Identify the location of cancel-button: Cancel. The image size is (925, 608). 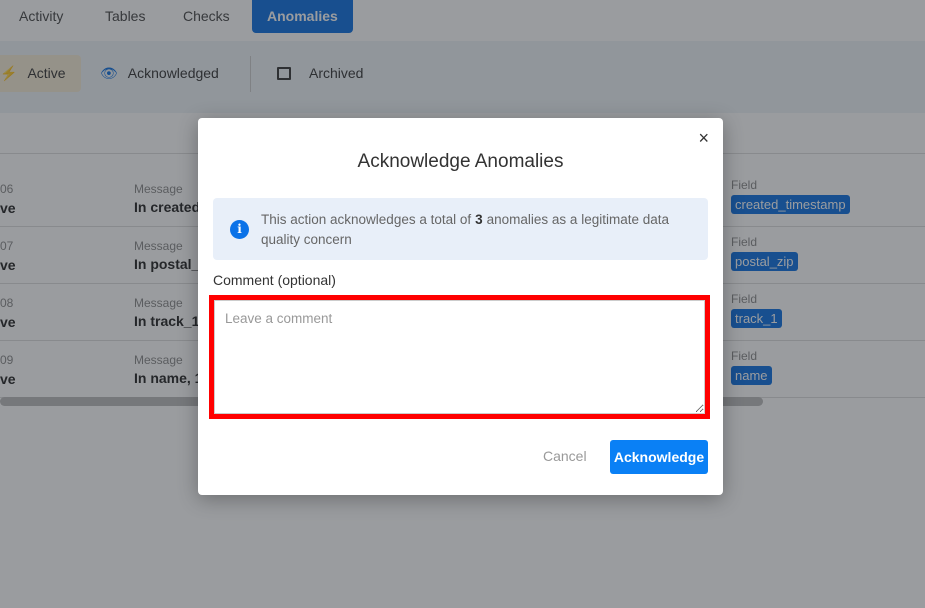
(565, 456).